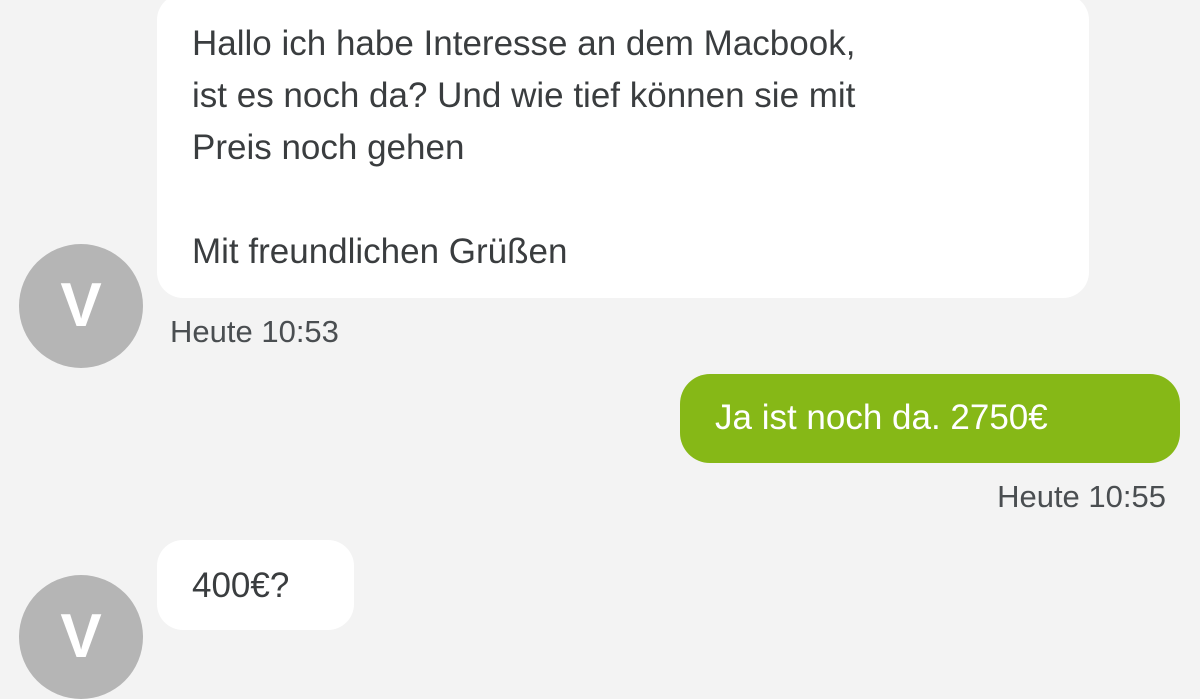  Describe the element at coordinates (255, 585) in the screenshot. I see `incoming-message-bubble: 400€?` at that location.